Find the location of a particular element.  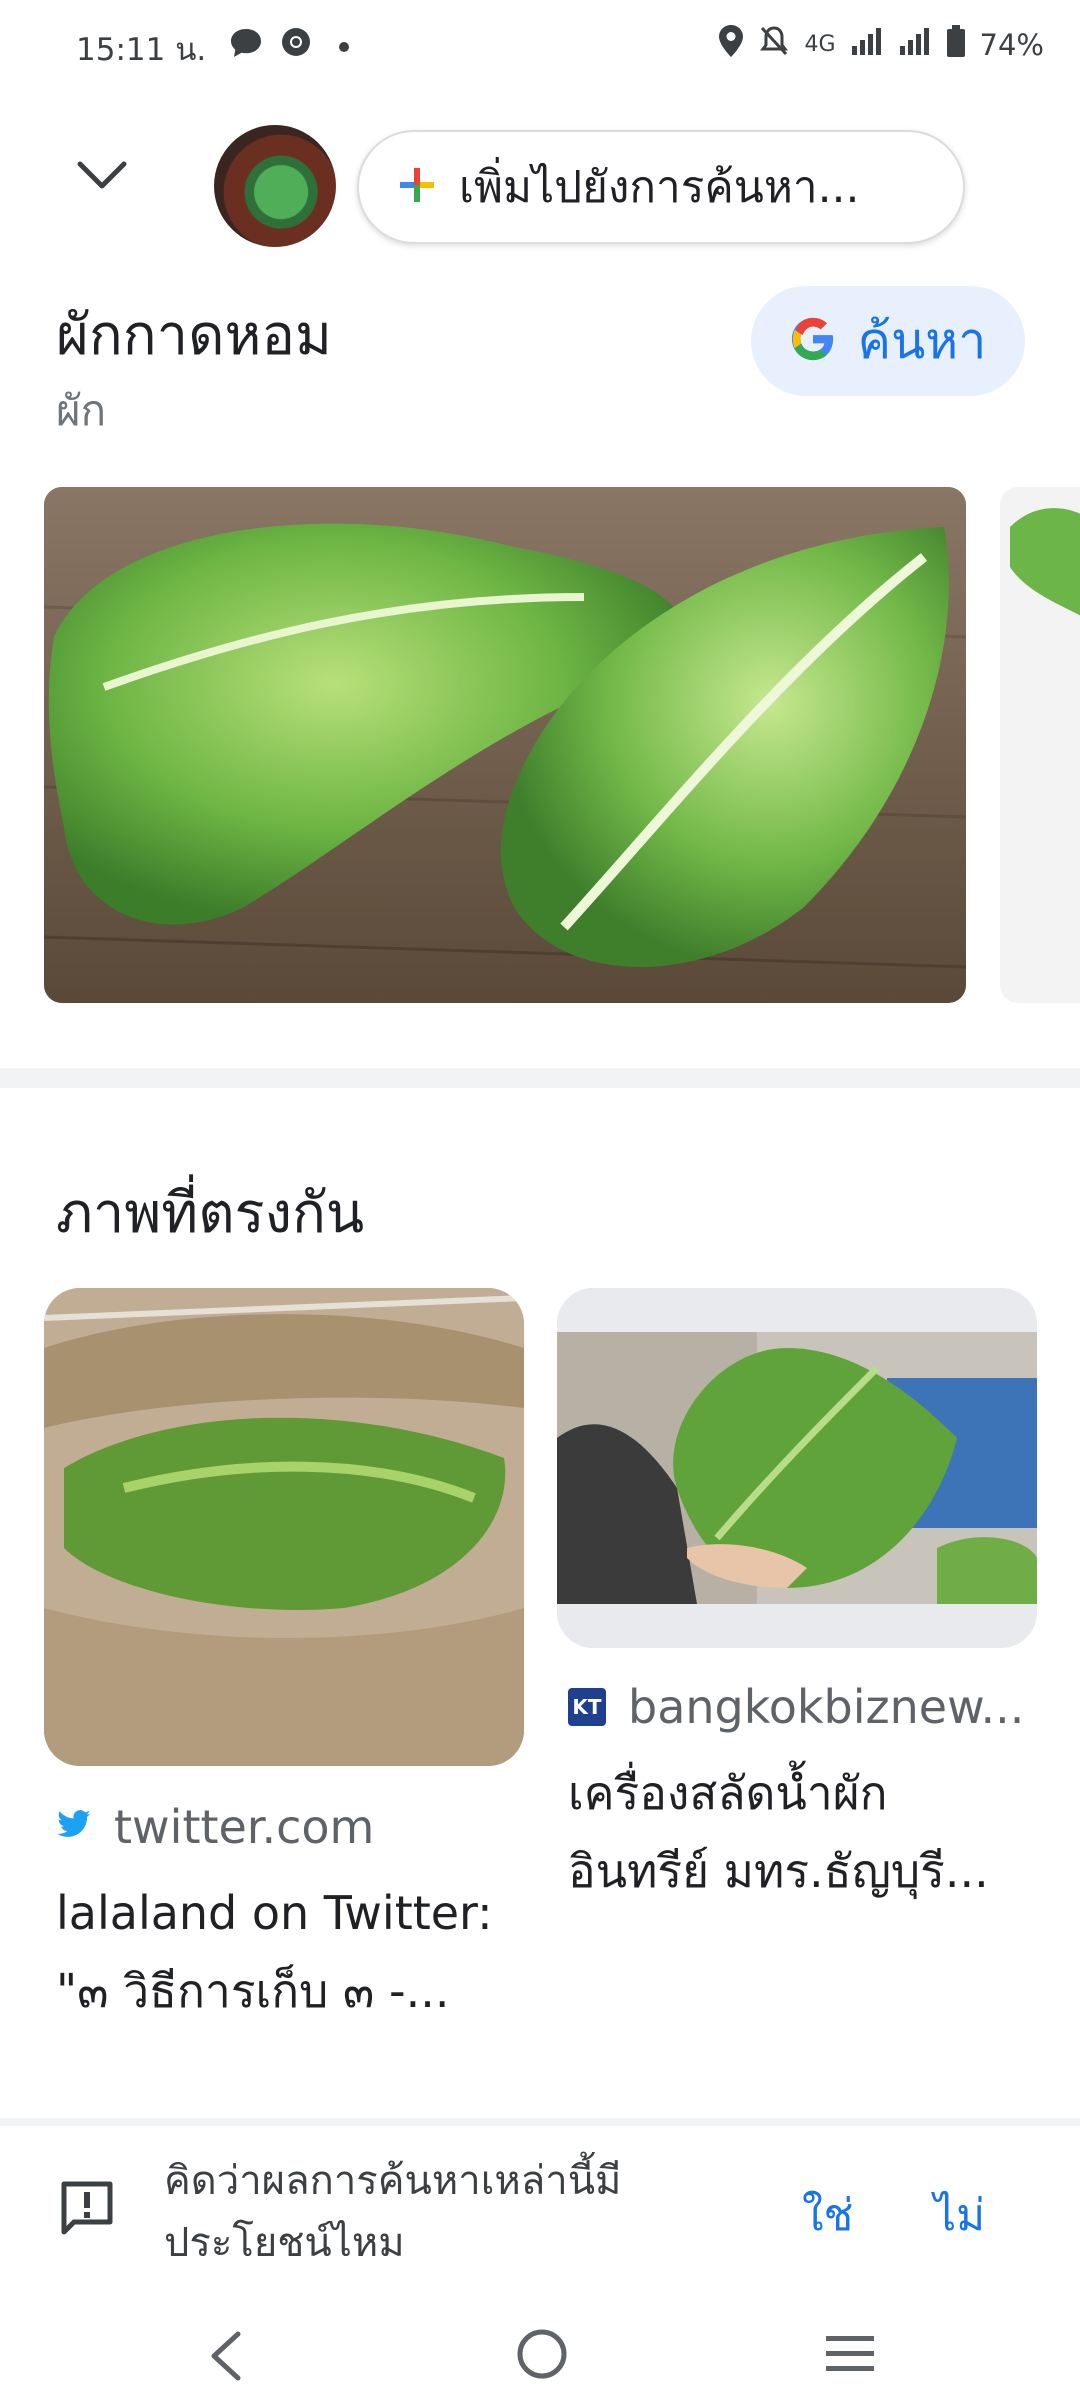

status-bar: 15:11 น. 4G 74% is located at coordinates (540, 45).